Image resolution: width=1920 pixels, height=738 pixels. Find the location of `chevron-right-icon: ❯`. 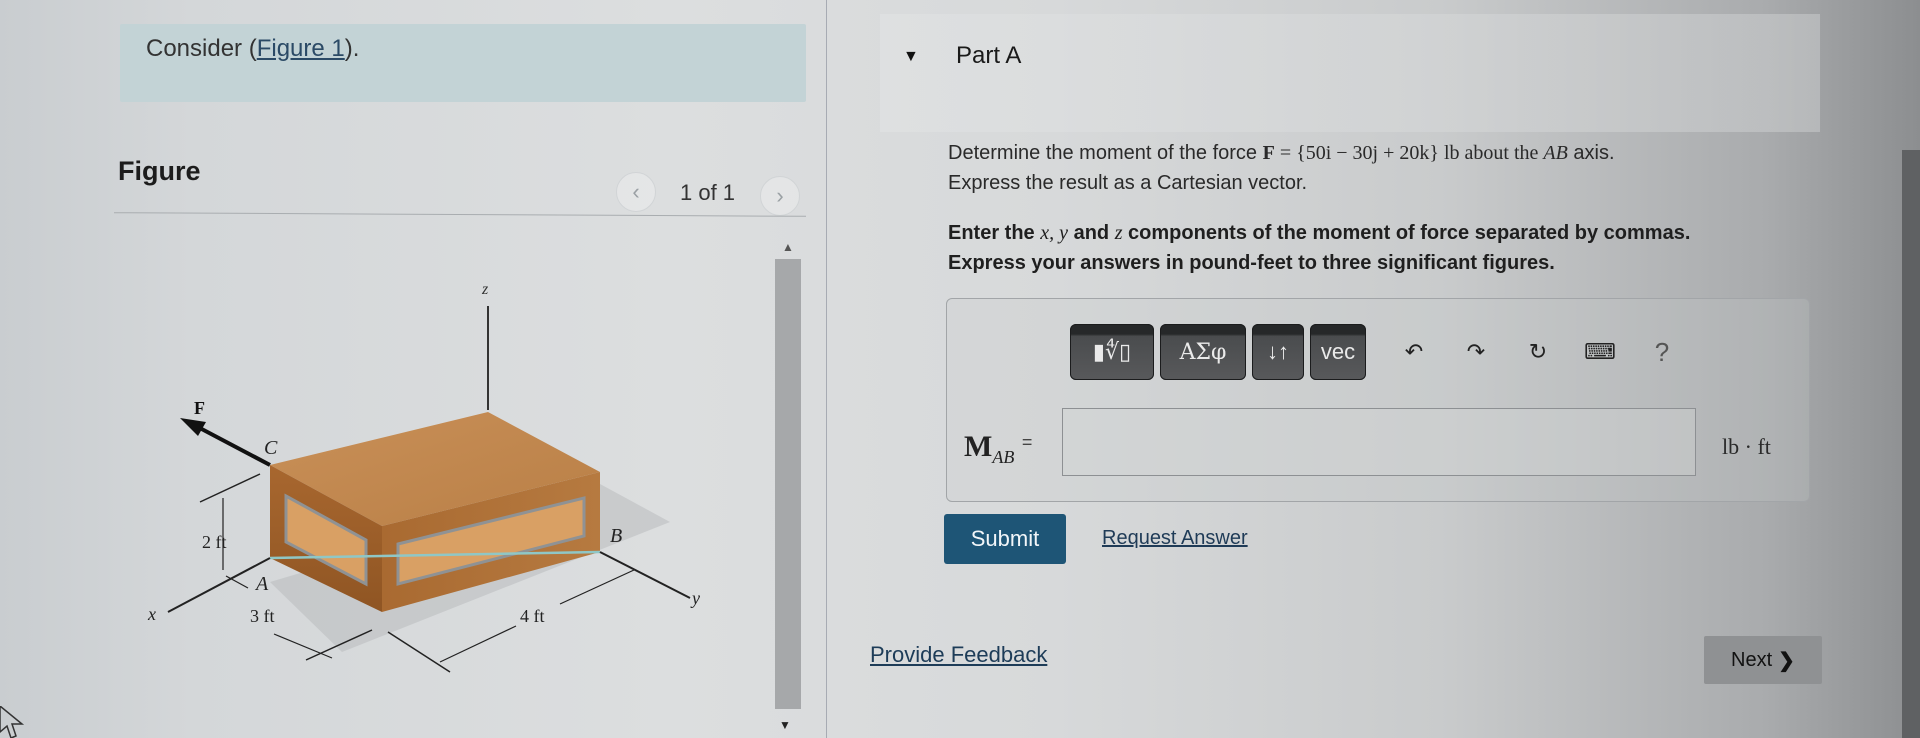

chevron-right-icon: ❯ is located at coordinates (1786, 660).